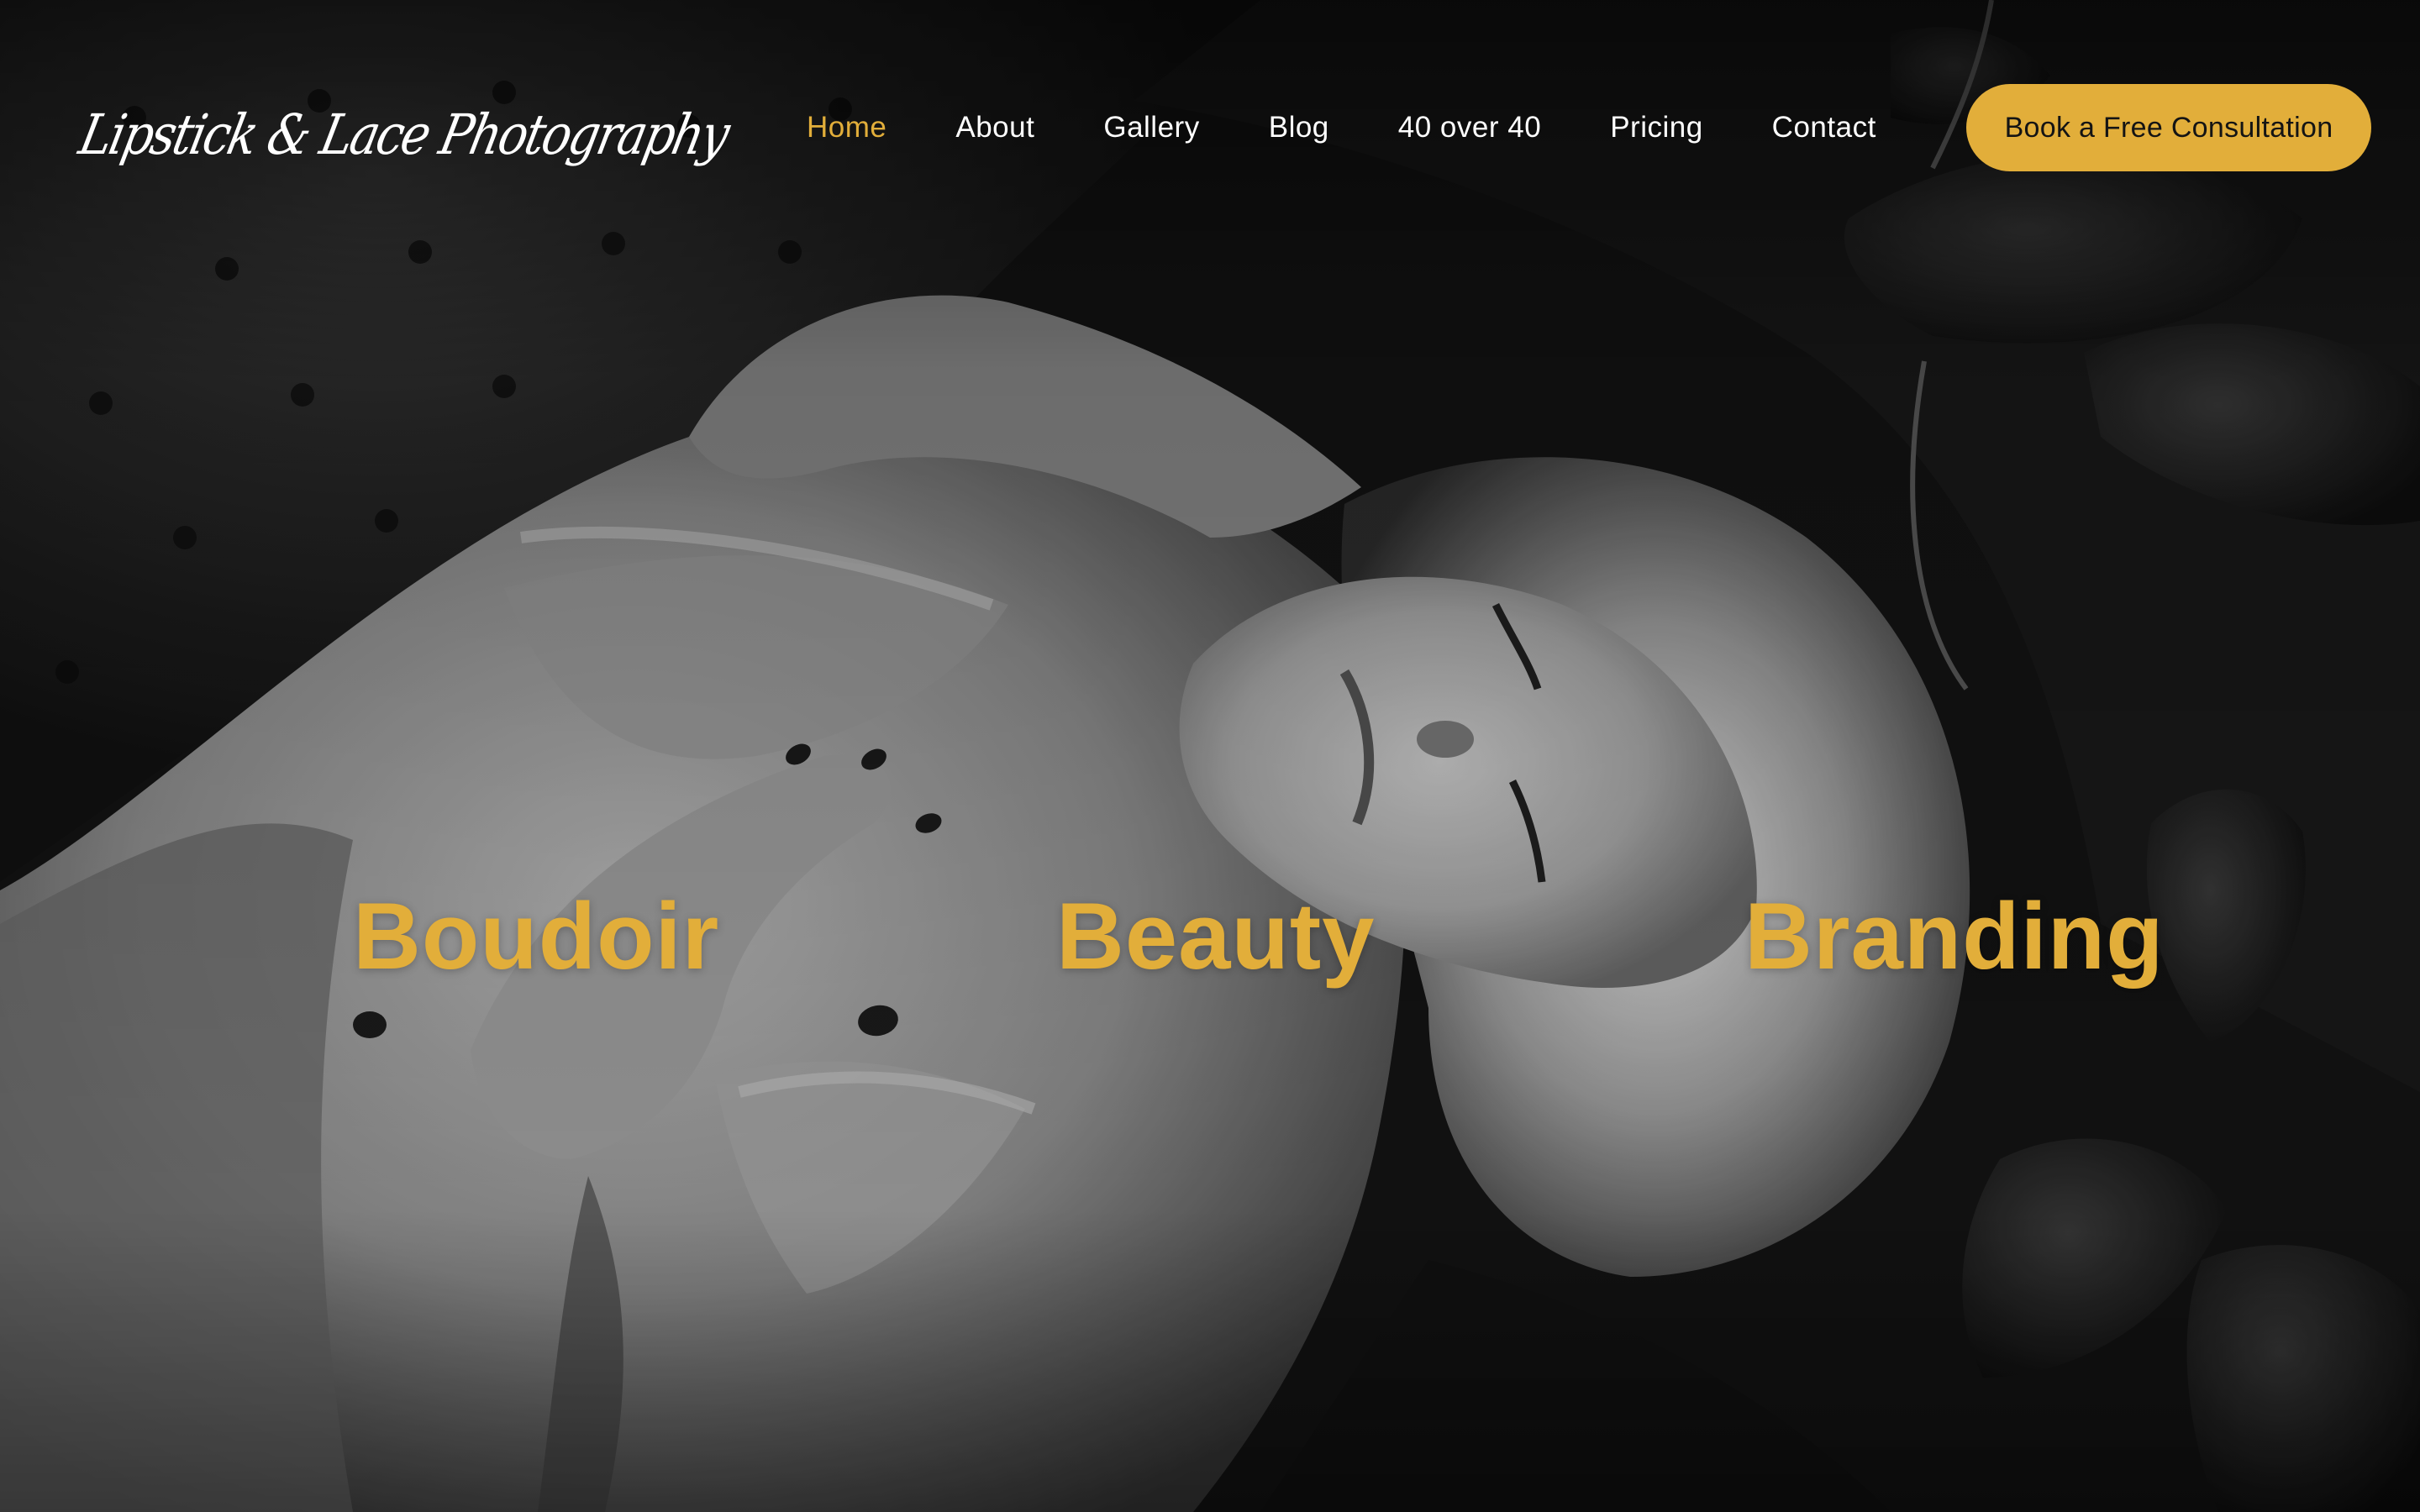 This screenshot has width=2420, height=1512. What do you see at coordinates (1954, 937) in the screenshot?
I see `service-link-branding: Branding` at bounding box center [1954, 937].